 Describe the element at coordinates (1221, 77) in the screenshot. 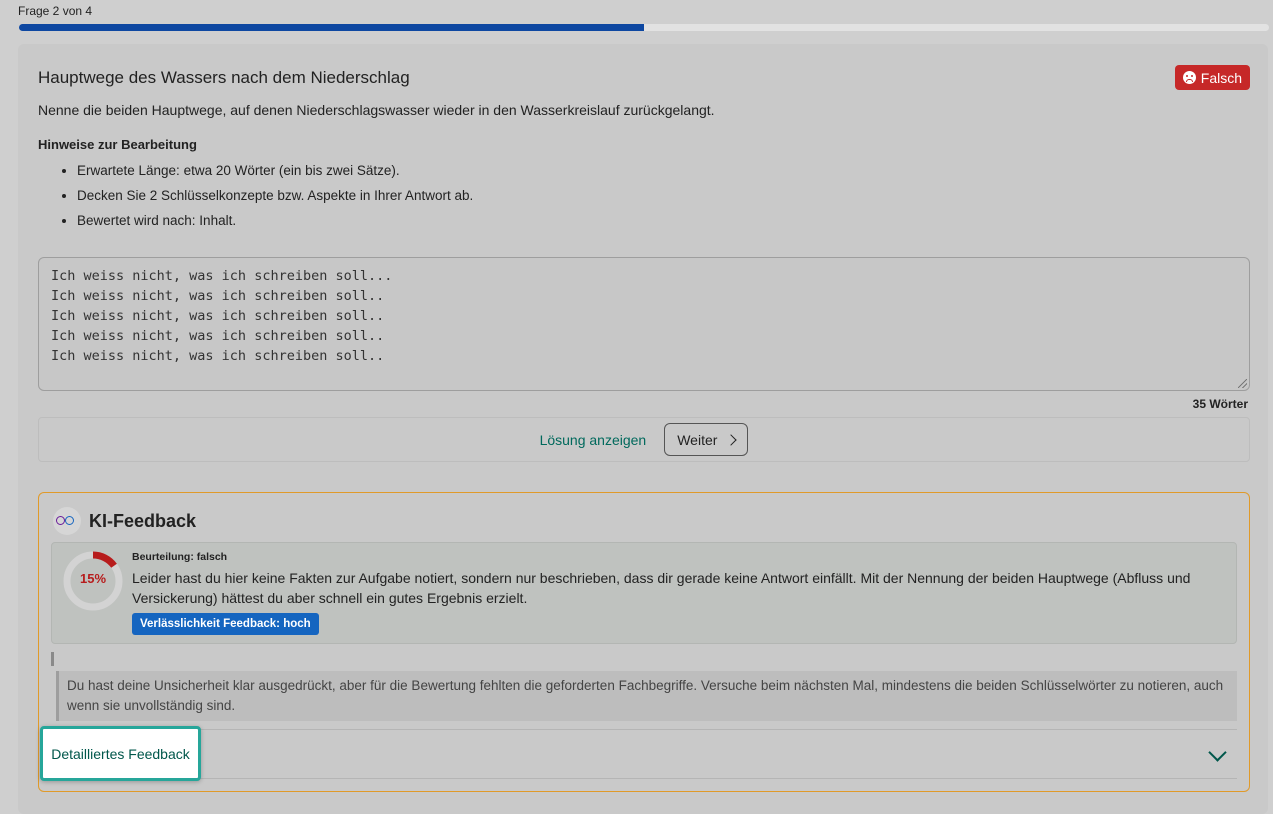

I see `status-badge-label: Falsch` at that location.